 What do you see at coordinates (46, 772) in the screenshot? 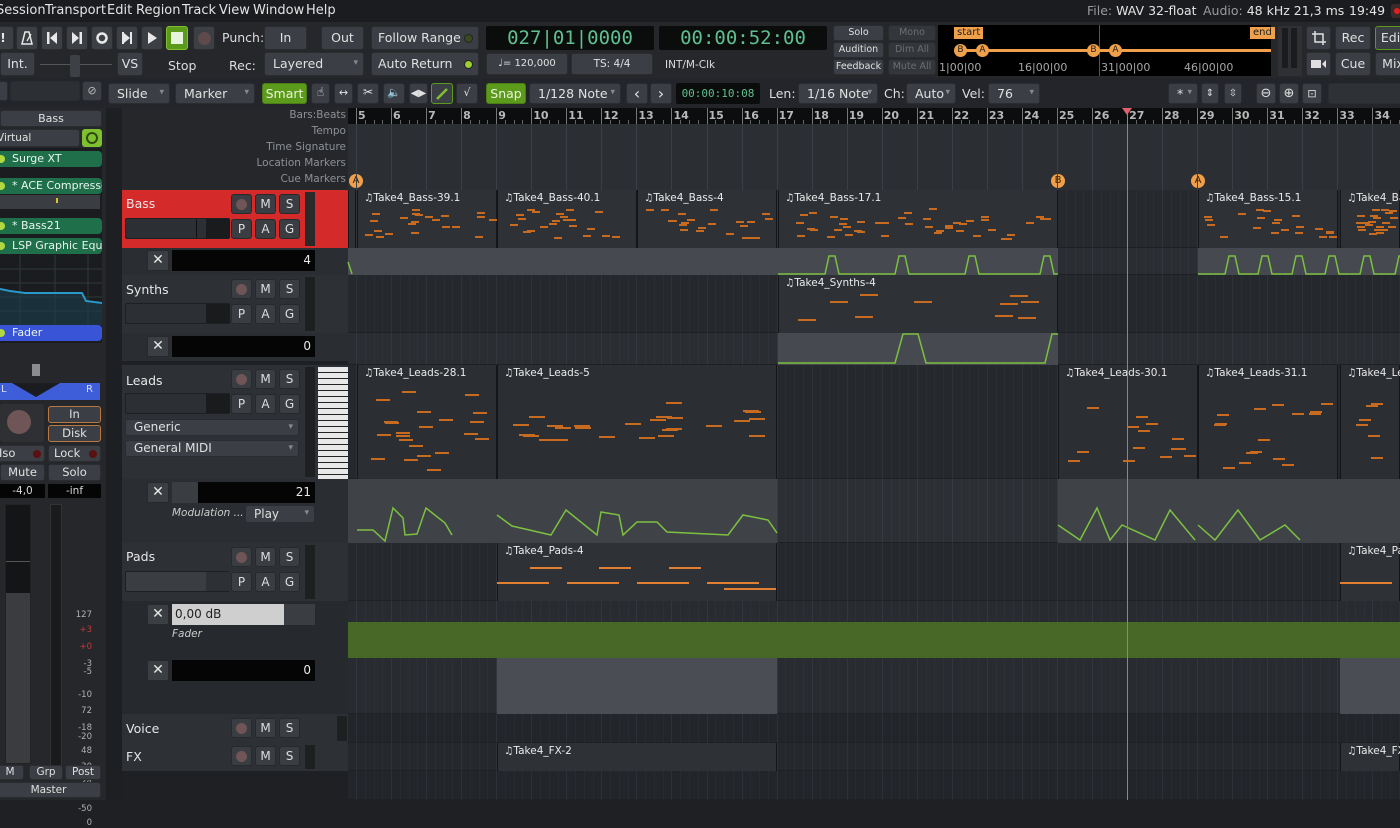
I see `group-button: Grp` at bounding box center [46, 772].